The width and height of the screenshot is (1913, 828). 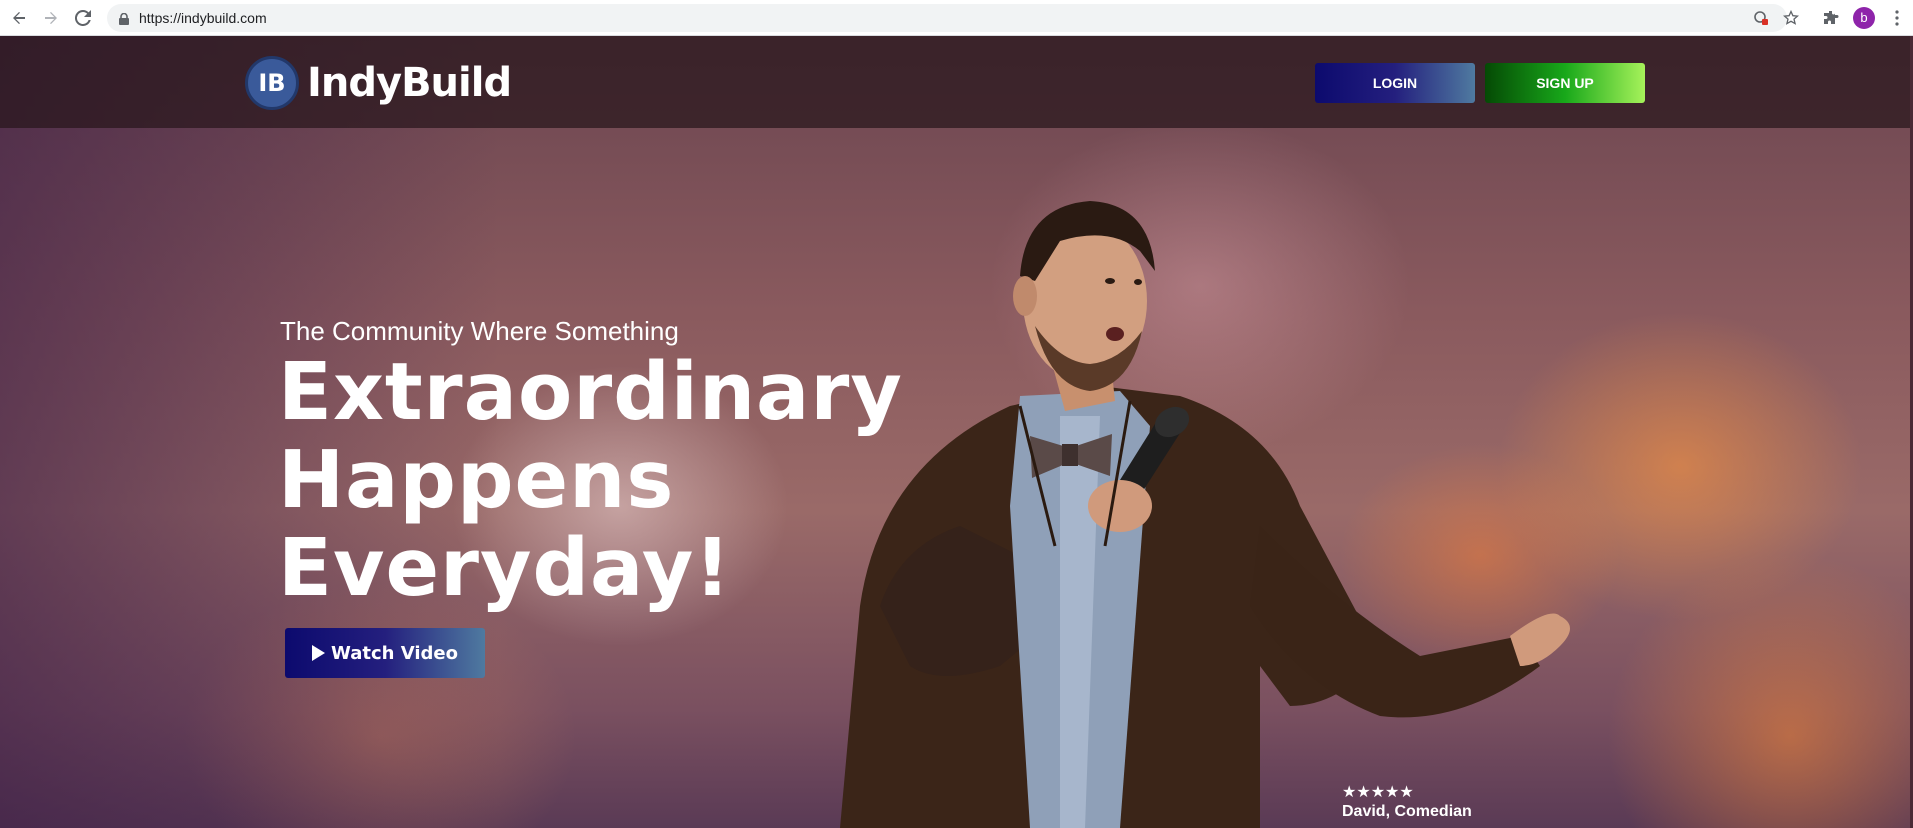 What do you see at coordinates (1791, 18) in the screenshot?
I see `star-icon` at bounding box center [1791, 18].